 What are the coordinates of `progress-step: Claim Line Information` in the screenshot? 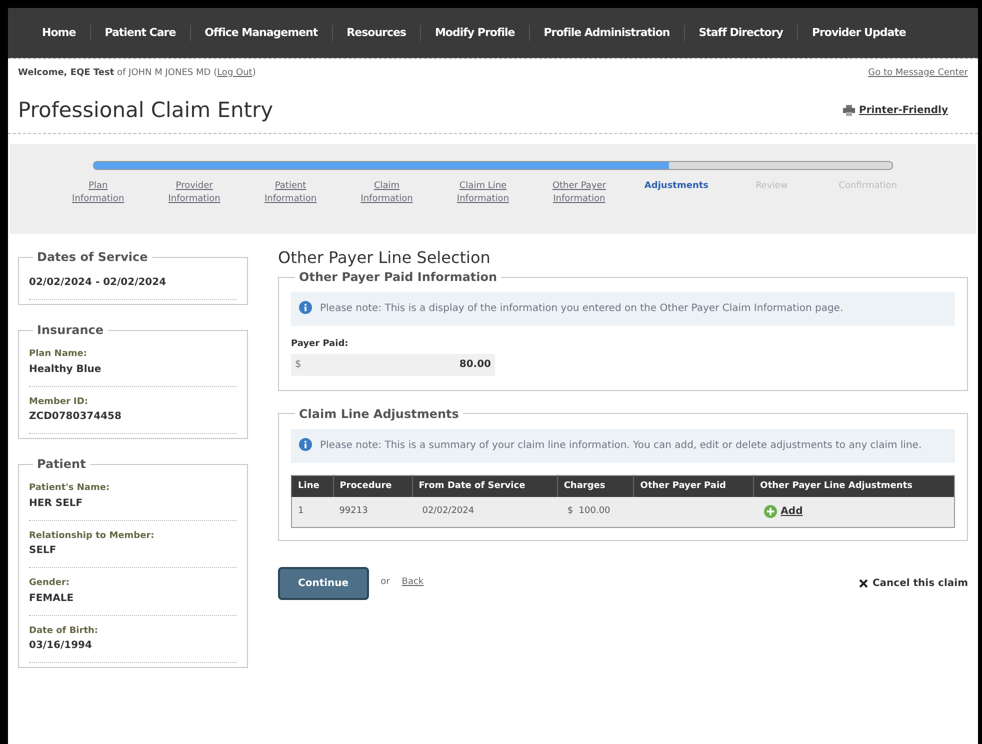 It's located at (483, 193).